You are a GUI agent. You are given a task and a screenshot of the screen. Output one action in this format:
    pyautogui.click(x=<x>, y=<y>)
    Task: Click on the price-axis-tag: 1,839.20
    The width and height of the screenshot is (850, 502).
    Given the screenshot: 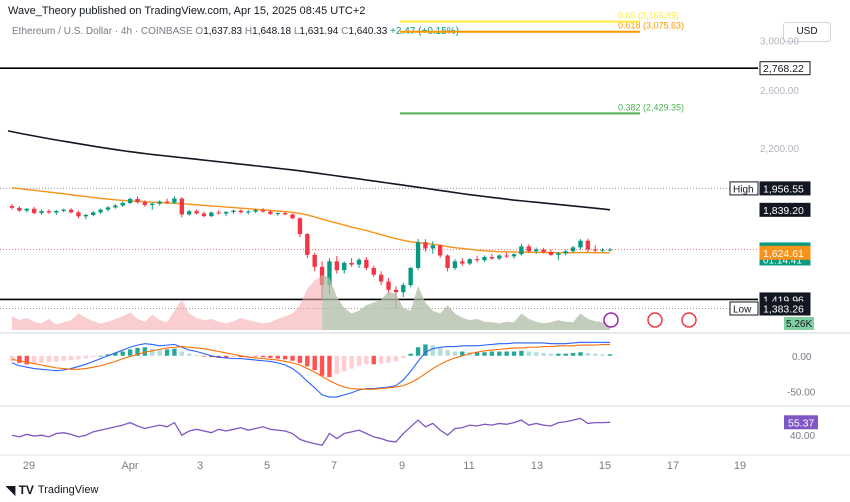 What is the action you would take?
    pyautogui.click(x=785, y=209)
    